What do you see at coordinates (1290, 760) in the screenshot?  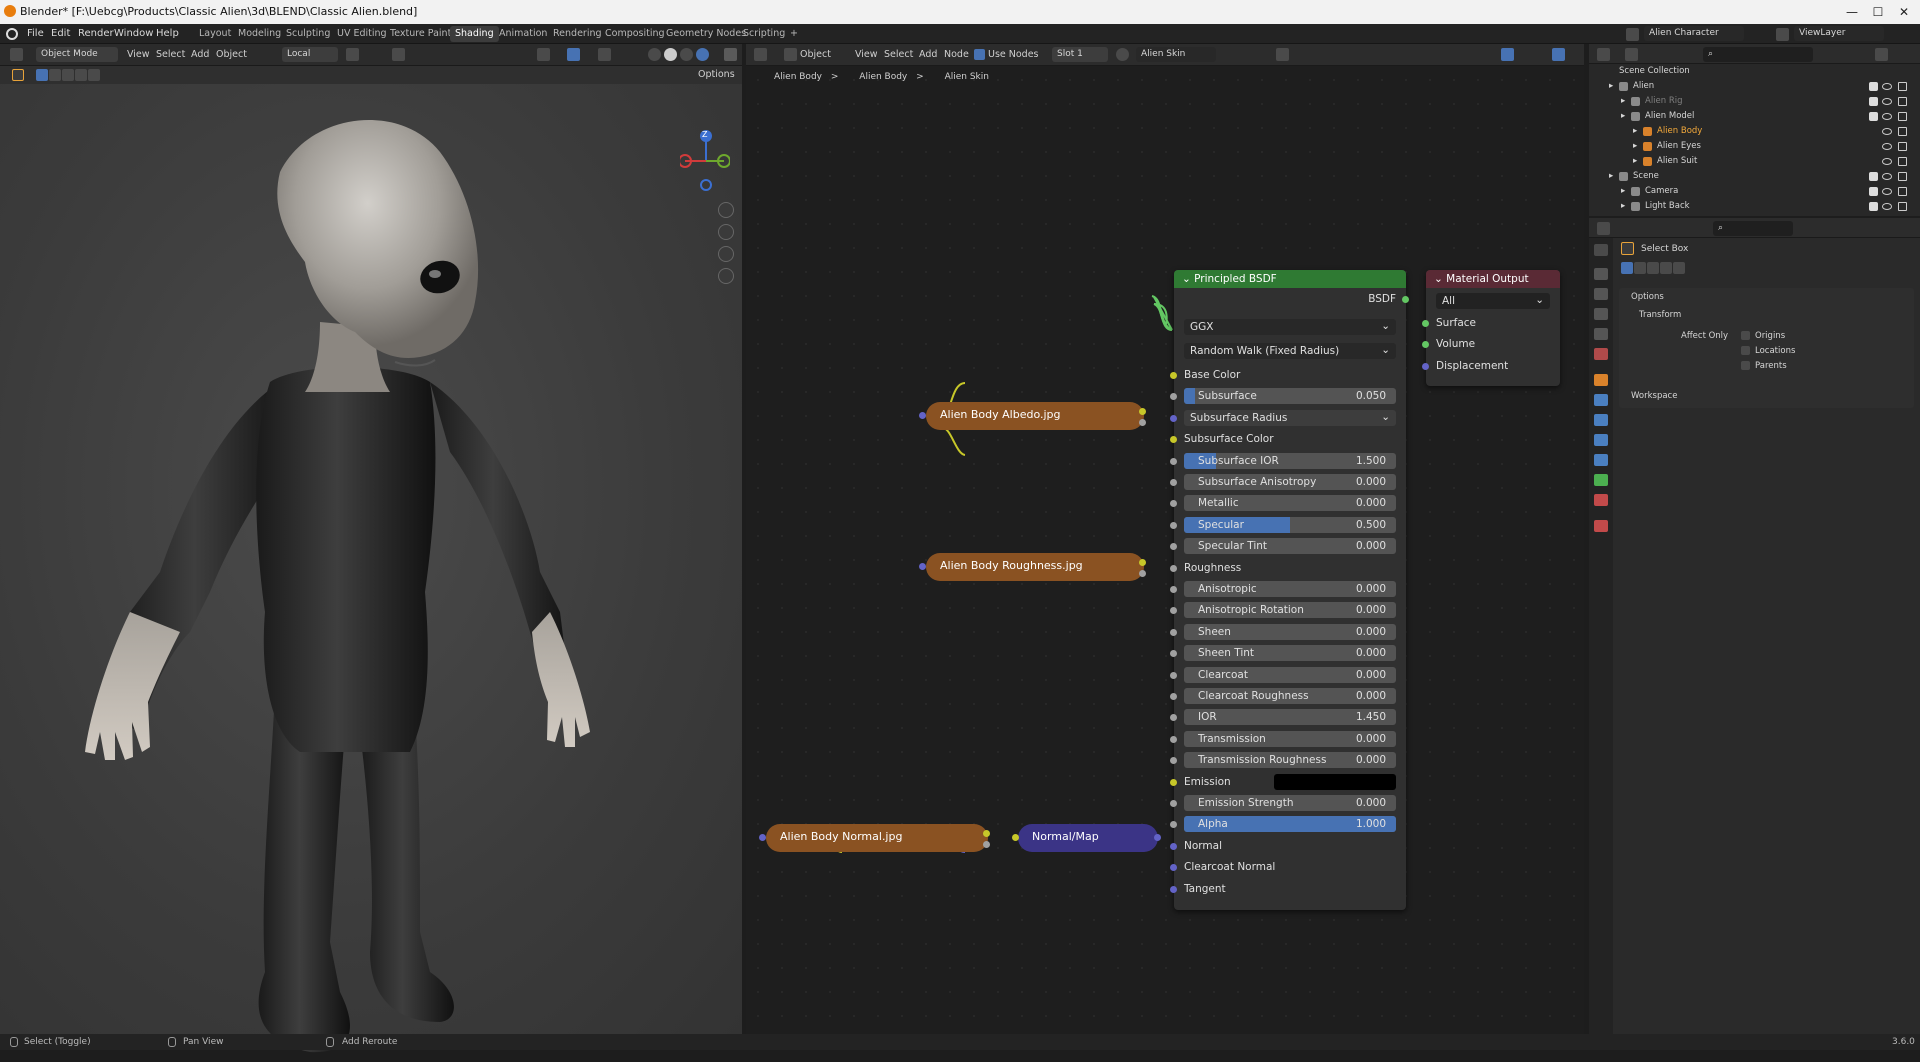 I see `bsdf-value-slider: Transmission Roughness 0.000` at bounding box center [1290, 760].